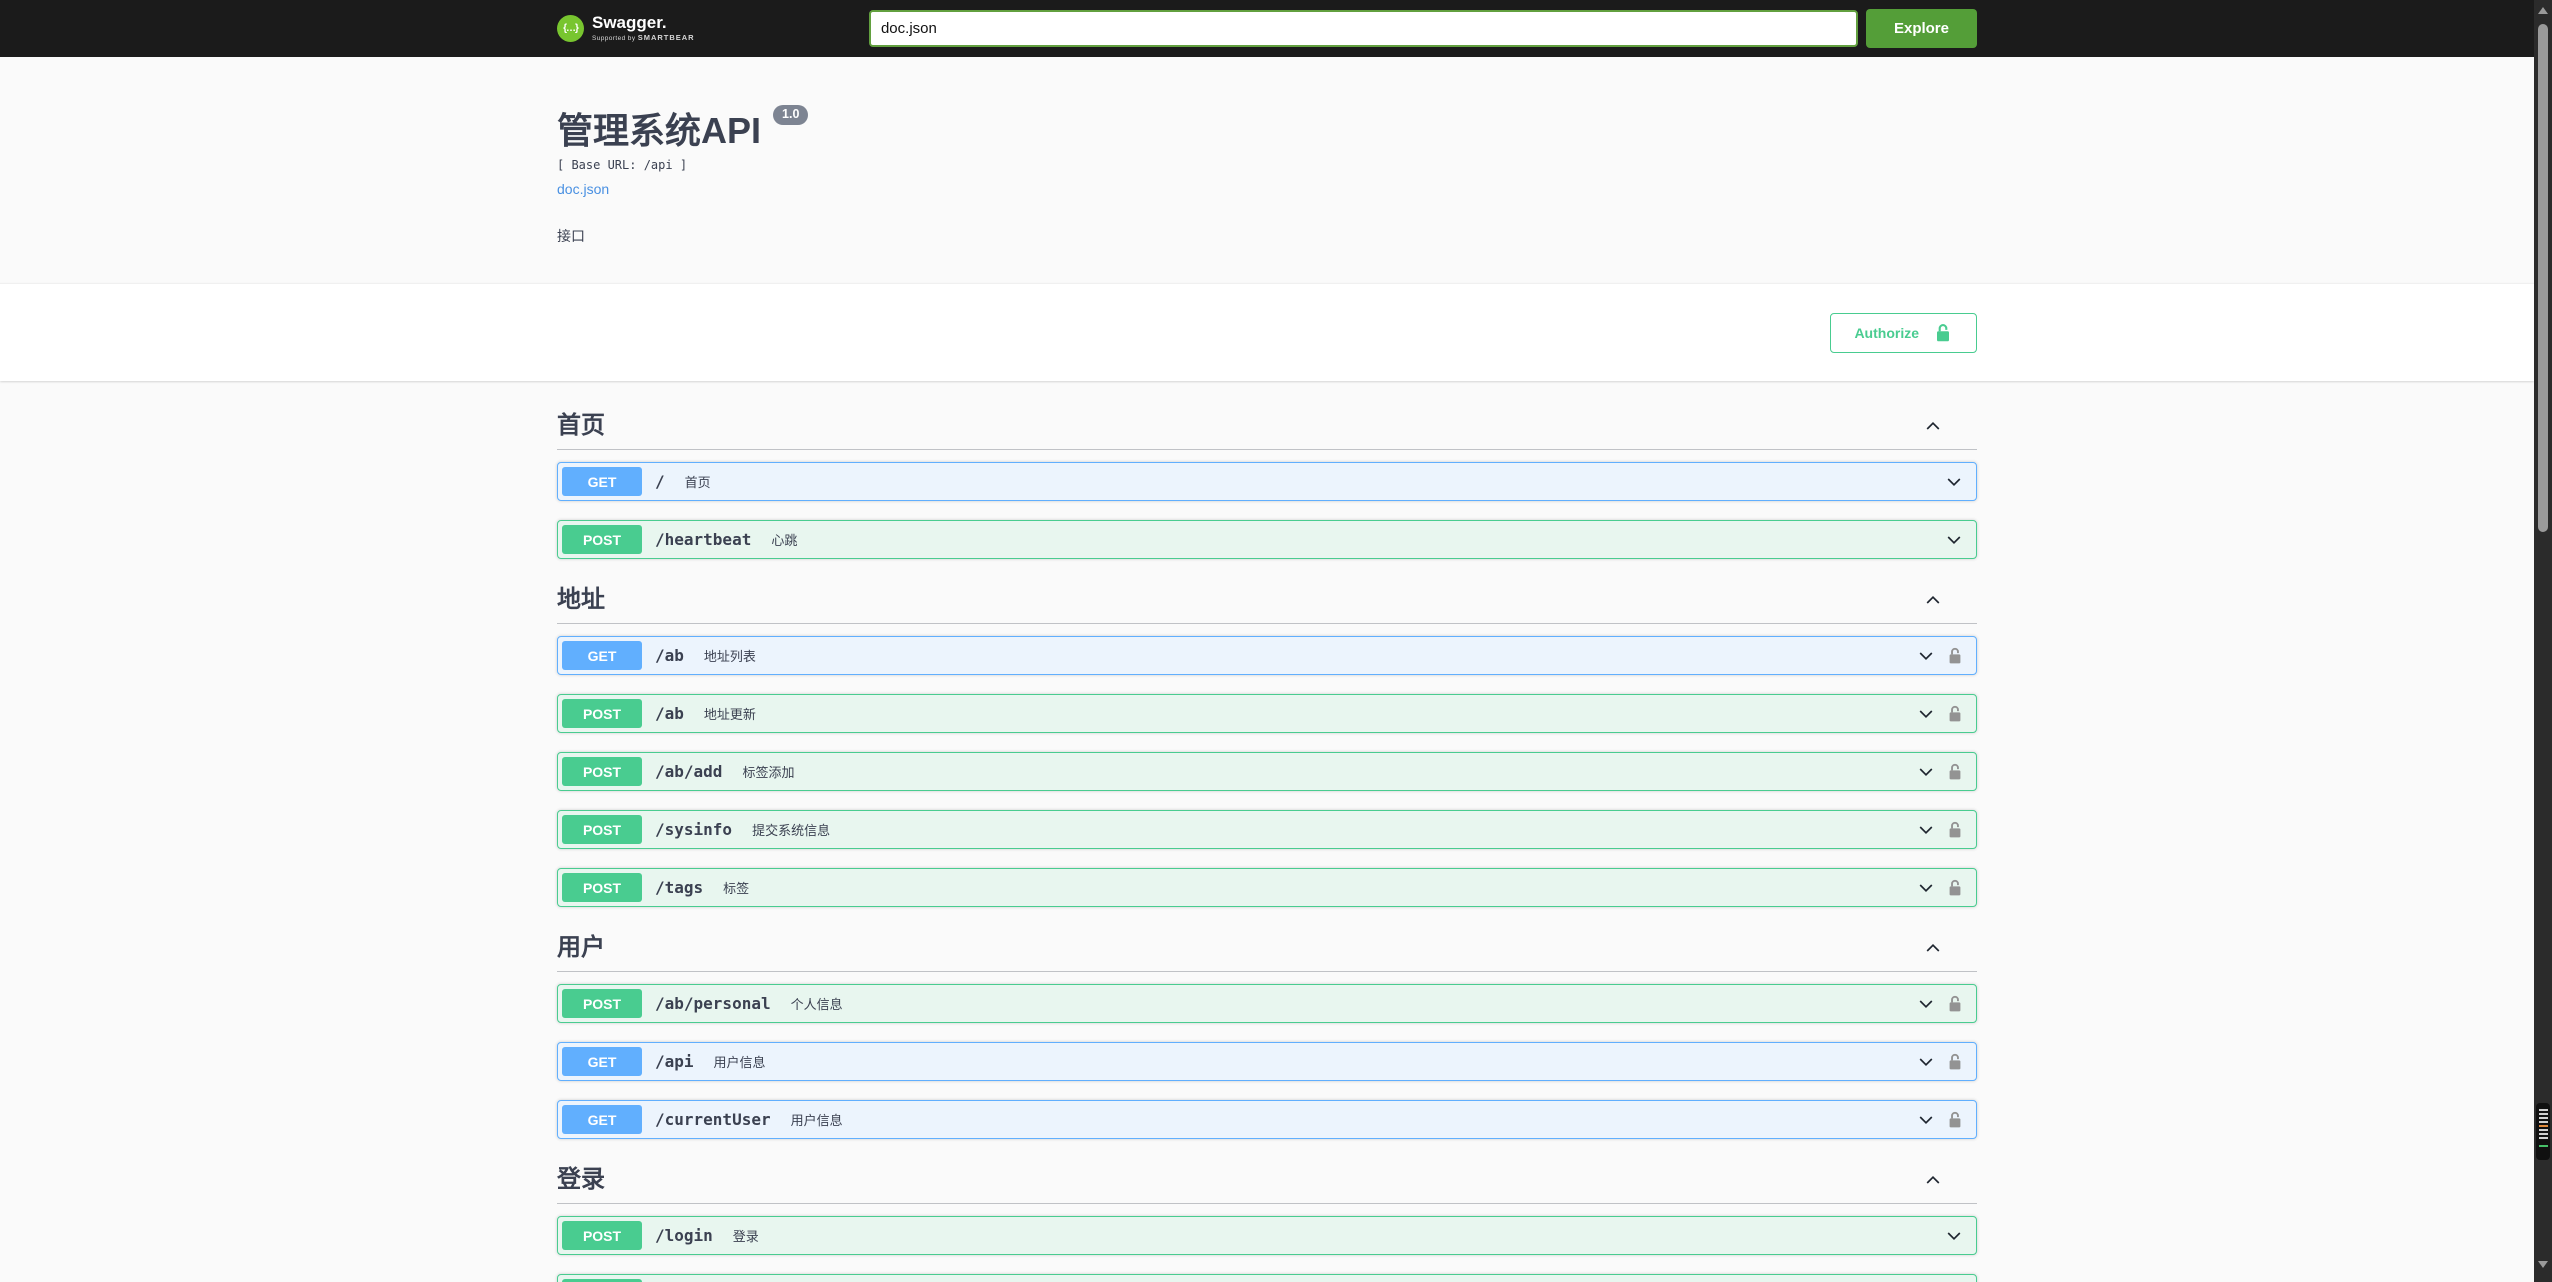 Image resolution: width=2552 pixels, height=1282 pixels. I want to click on authorize-label: Authorize, so click(1886, 332).